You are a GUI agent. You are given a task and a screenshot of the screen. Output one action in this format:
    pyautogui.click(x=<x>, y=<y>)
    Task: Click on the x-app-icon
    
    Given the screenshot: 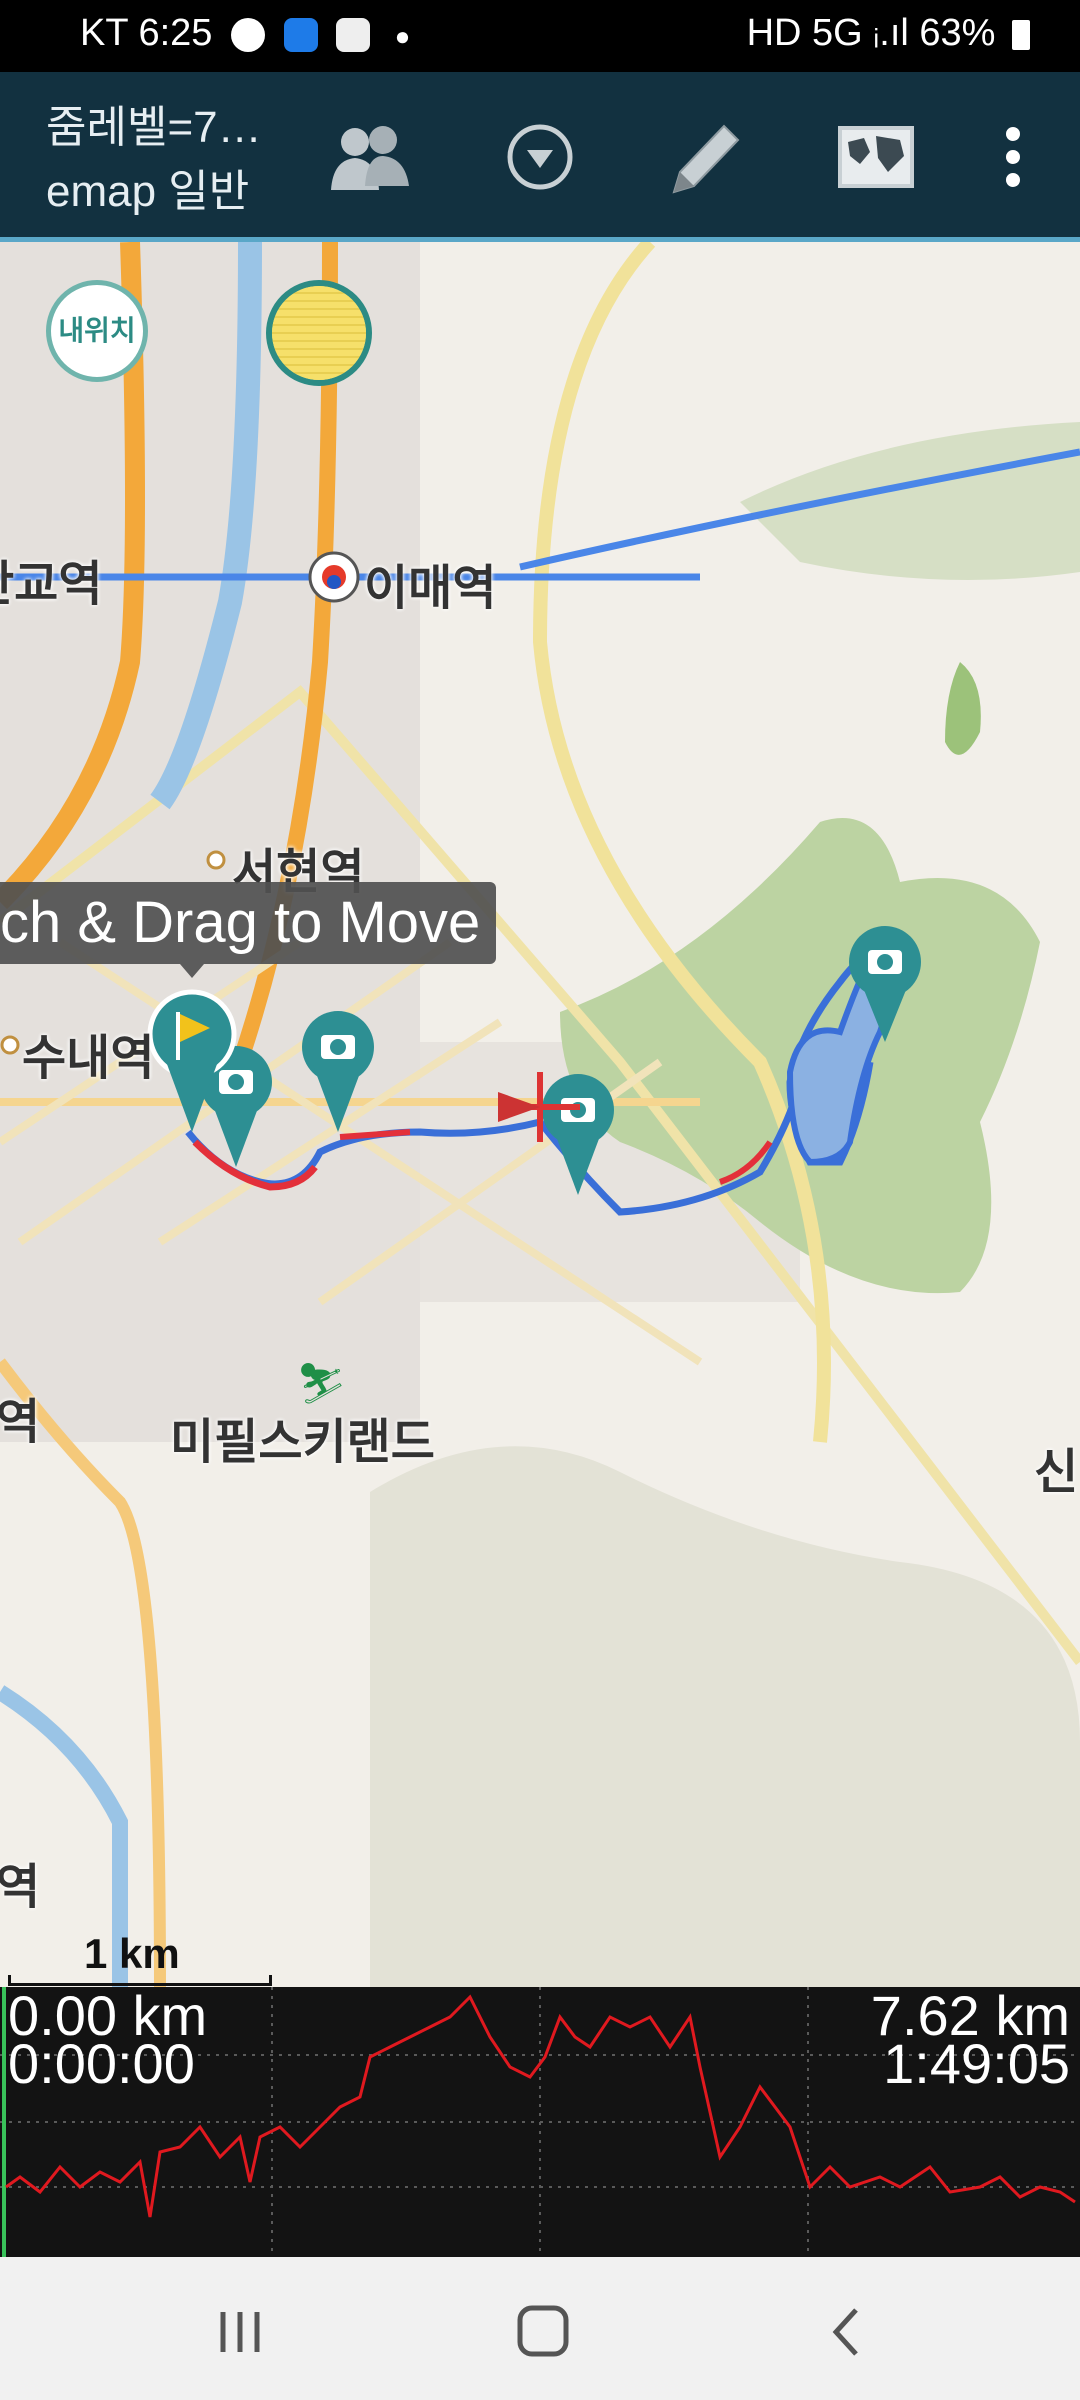 What is the action you would take?
    pyautogui.click(x=247, y=34)
    